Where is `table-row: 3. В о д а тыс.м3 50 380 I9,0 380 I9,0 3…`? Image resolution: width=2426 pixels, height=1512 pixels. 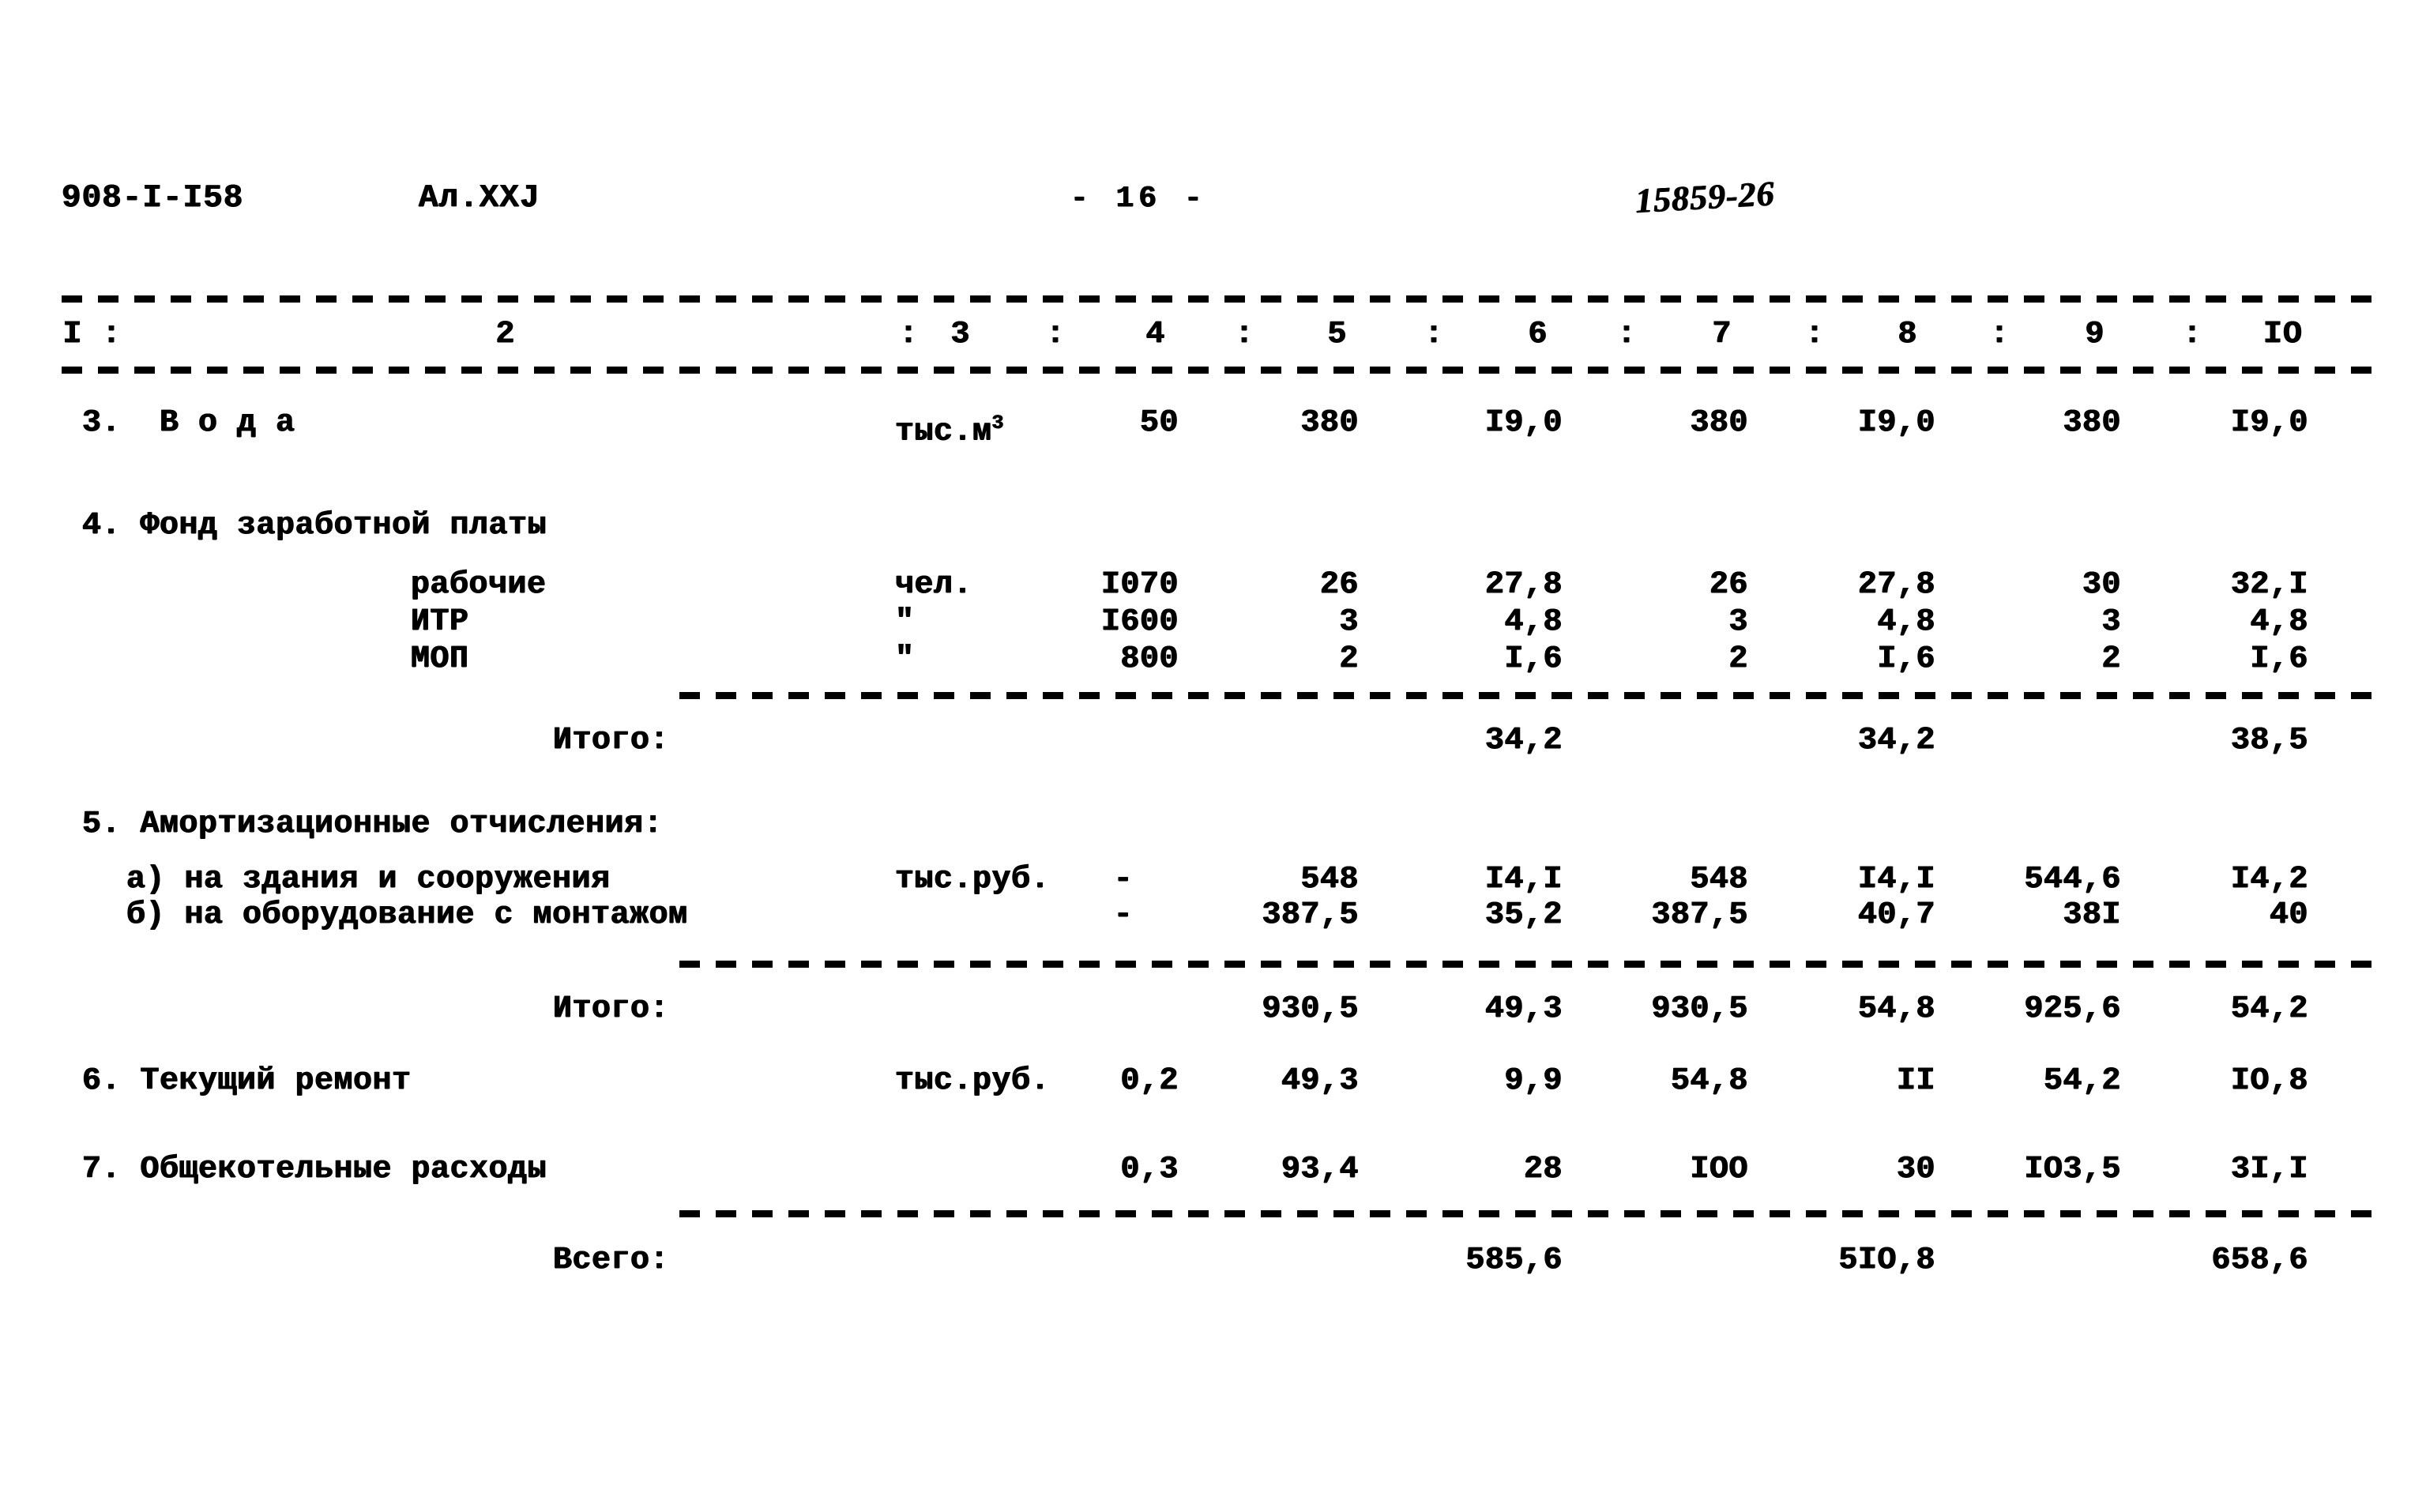
table-row: 3. В о д а тыс.м3 50 380 I9,0 380 I9,0 3… is located at coordinates (1213, 426).